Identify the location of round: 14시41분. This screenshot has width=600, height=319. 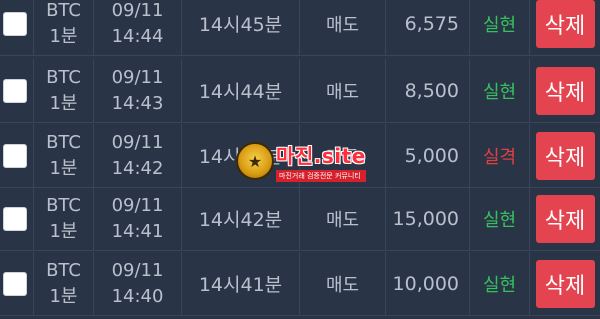
(240, 285).